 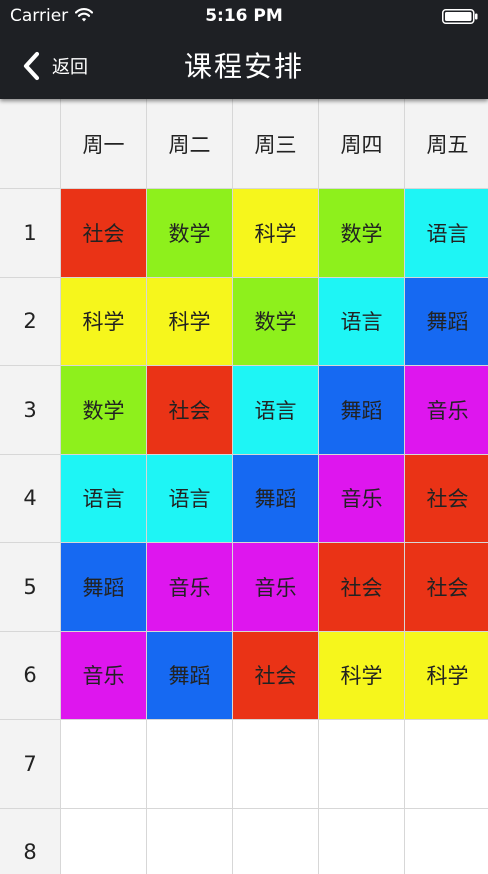 What do you see at coordinates (30, 321) in the screenshot?
I see `period-label: 2` at bounding box center [30, 321].